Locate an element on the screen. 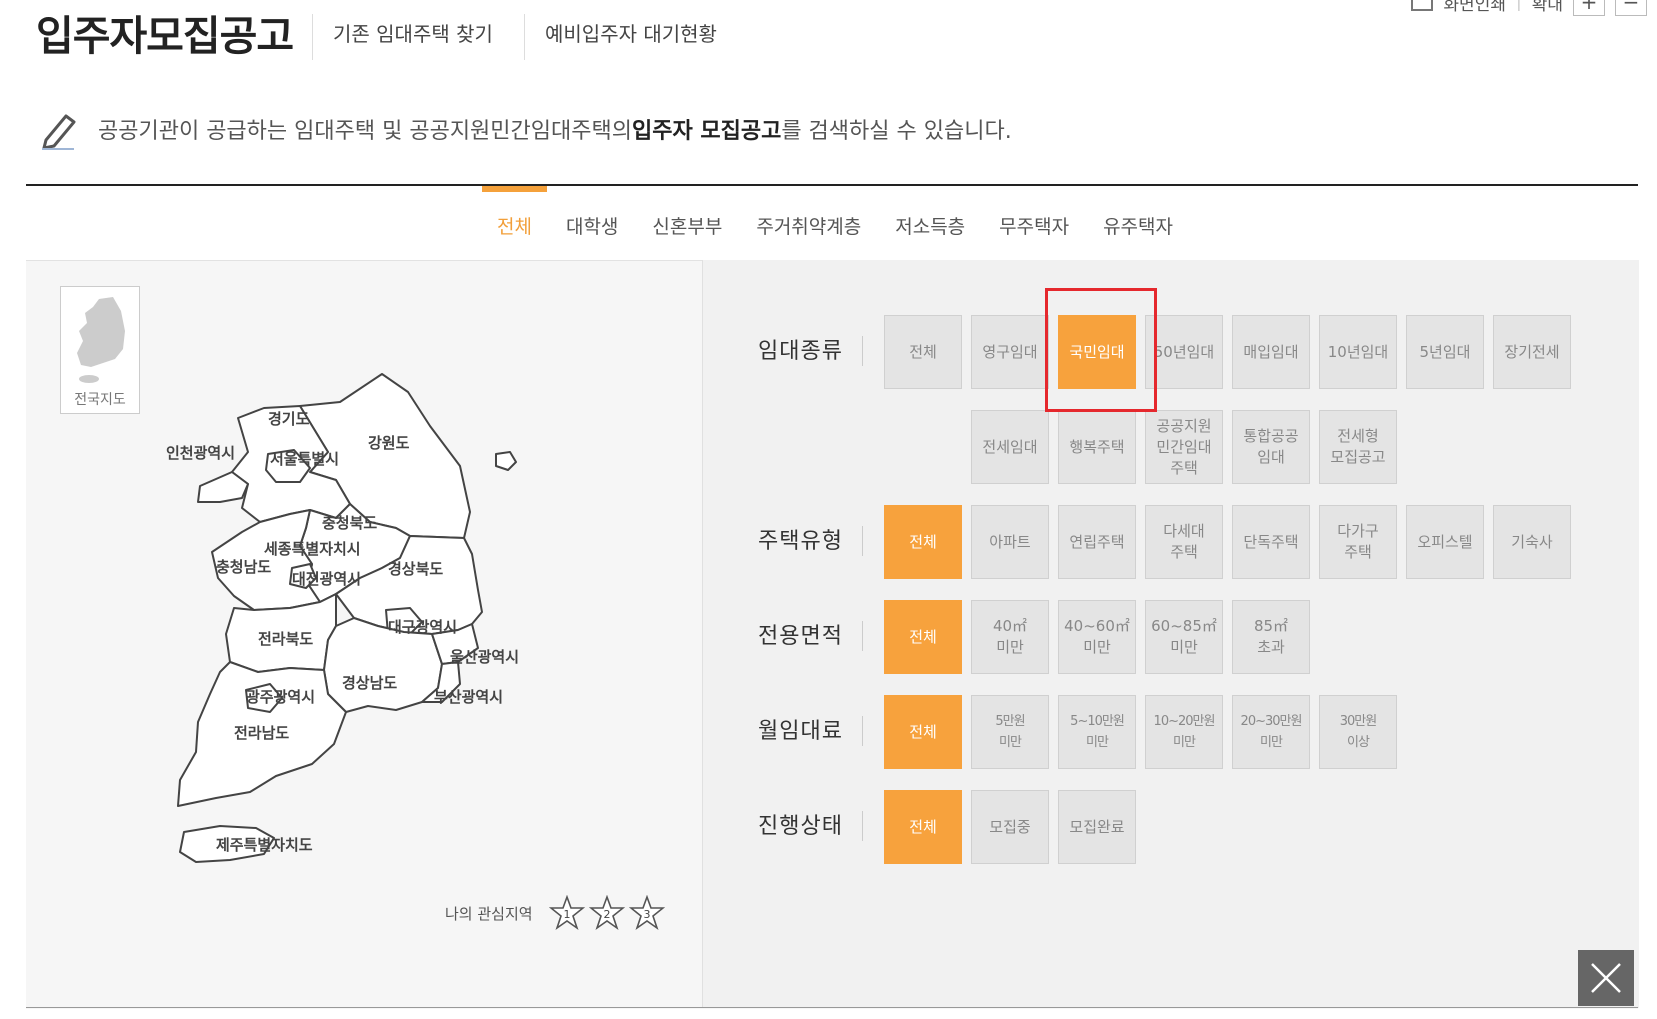  rent-option-5-10: 5~10만원 미만 is located at coordinates (1097, 732).